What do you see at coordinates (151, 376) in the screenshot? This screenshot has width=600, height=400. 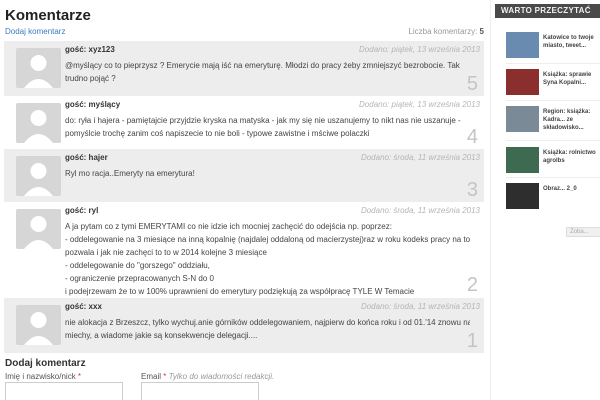 I see `email-label-text: Email` at bounding box center [151, 376].